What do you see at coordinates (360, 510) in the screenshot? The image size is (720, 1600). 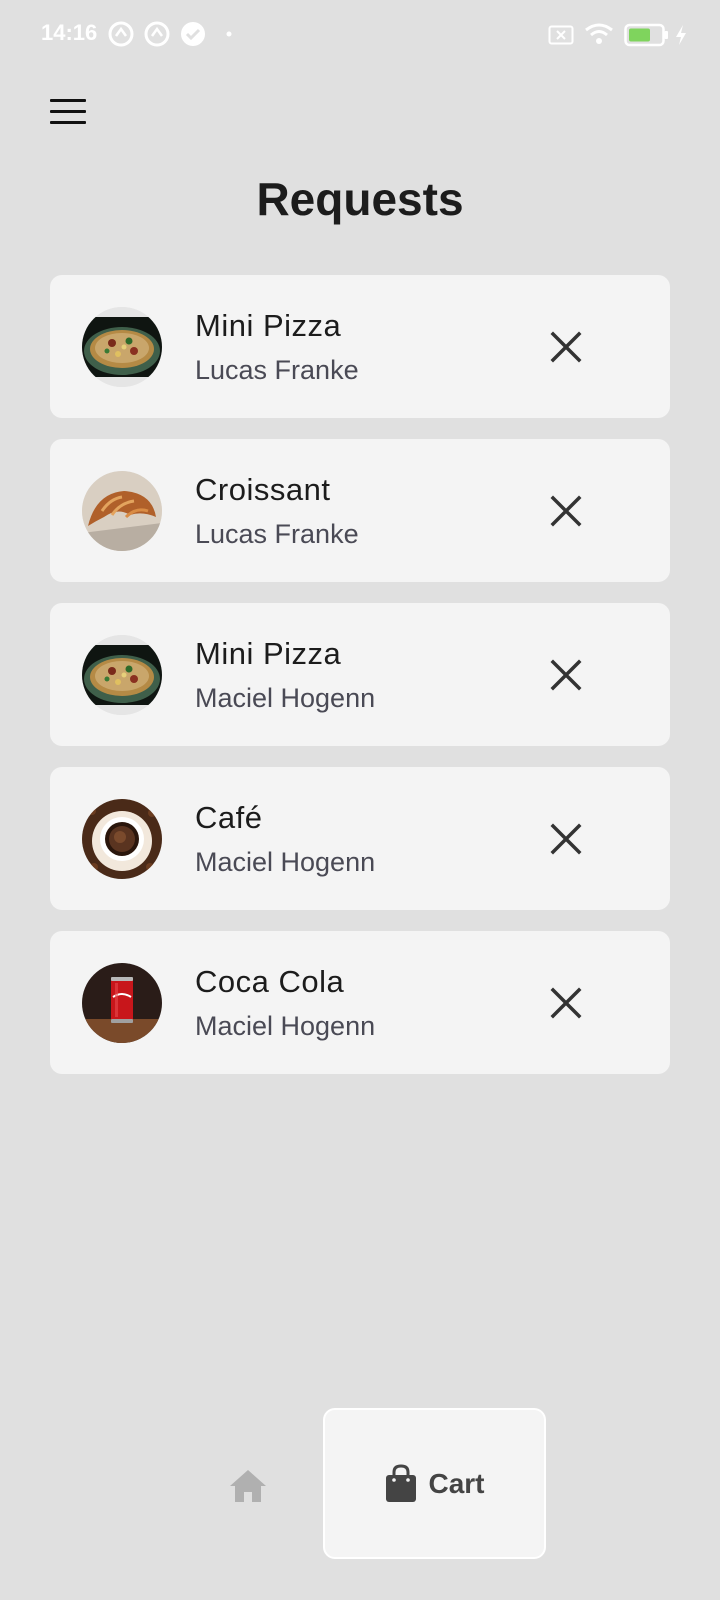 I see `request-card: Croissant Lucas Franke` at bounding box center [360, 510].